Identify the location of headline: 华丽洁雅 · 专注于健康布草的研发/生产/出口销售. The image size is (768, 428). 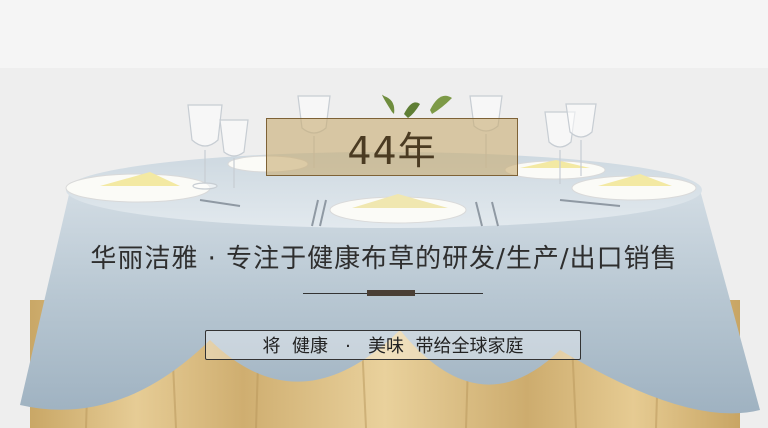
(384, 259).